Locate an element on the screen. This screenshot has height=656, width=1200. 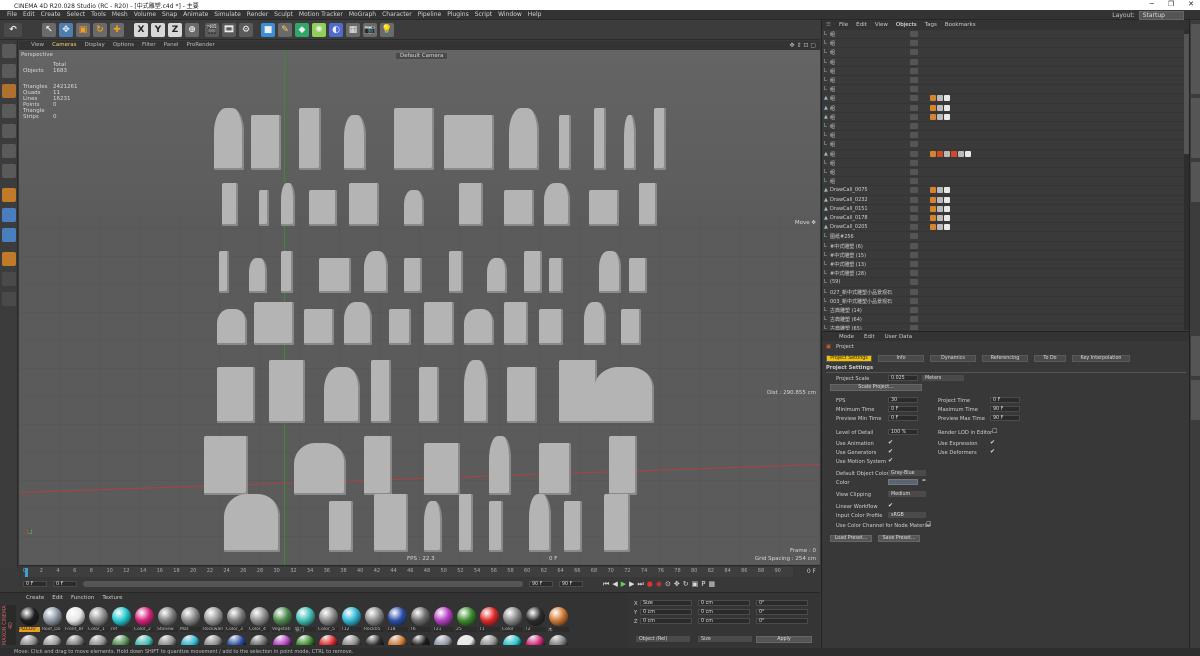
undo-icon: ↶ is located at coordinates (13, 30).